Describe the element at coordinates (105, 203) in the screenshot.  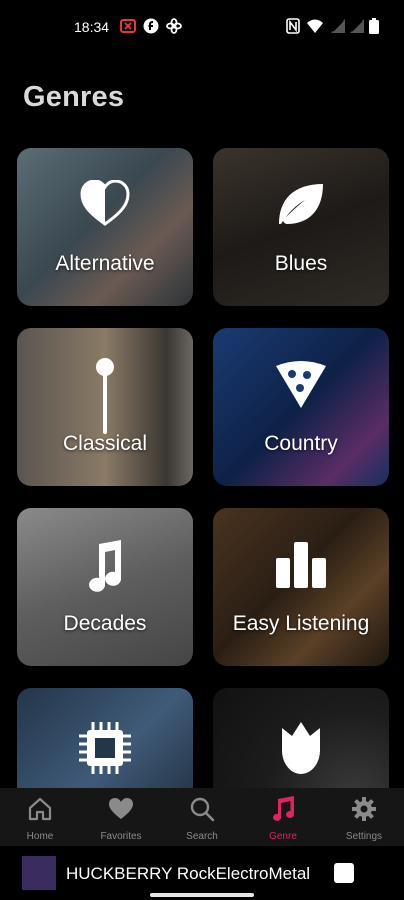
I see `heart-half-icon` at that location.